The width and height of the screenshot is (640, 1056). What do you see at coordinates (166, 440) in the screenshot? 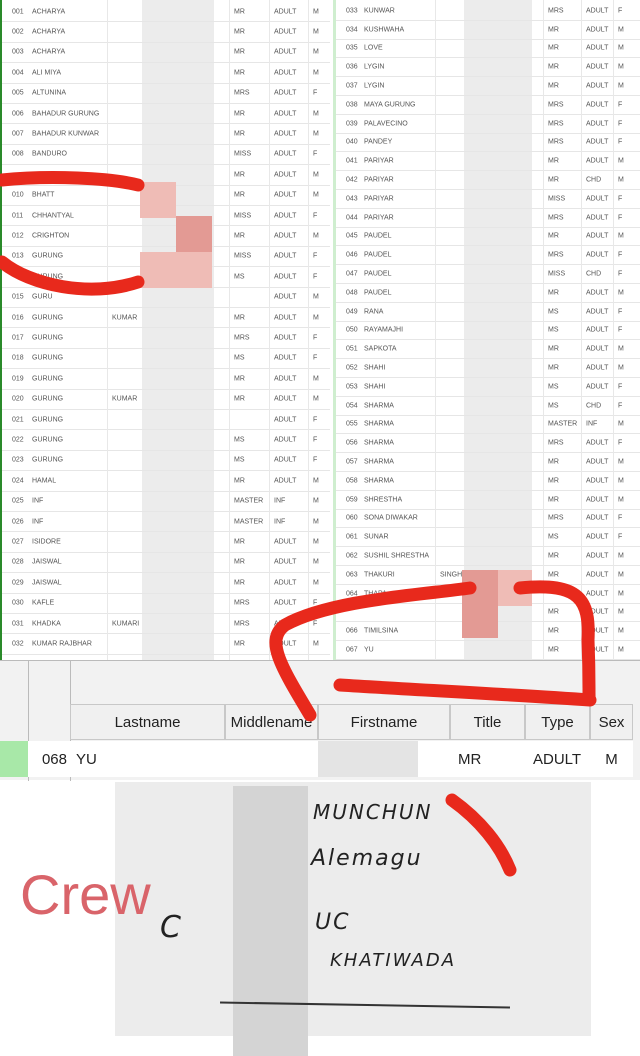
I see `table-row: 022 GURUNG MS ADULT F` at bounding box center [166, 440].